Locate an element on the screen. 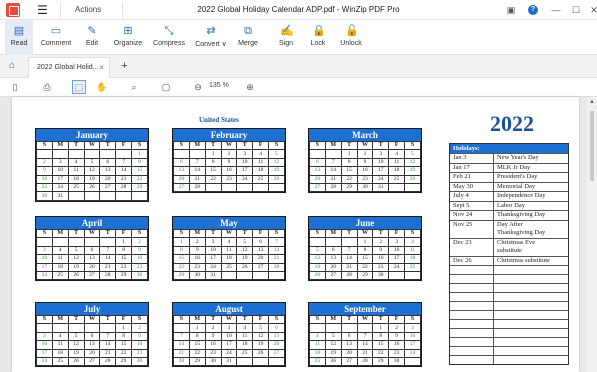 The height and width of the screenshot is (372, 597). search-icon: ⌕ is located at coordinates (134, 87).